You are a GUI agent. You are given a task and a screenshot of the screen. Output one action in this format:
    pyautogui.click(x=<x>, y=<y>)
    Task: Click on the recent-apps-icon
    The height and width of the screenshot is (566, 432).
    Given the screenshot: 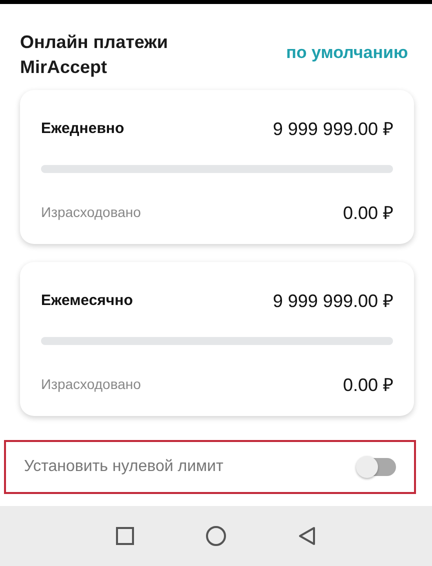 What is the action you would take?
    pyautogui.click(x=125, y=536)
    